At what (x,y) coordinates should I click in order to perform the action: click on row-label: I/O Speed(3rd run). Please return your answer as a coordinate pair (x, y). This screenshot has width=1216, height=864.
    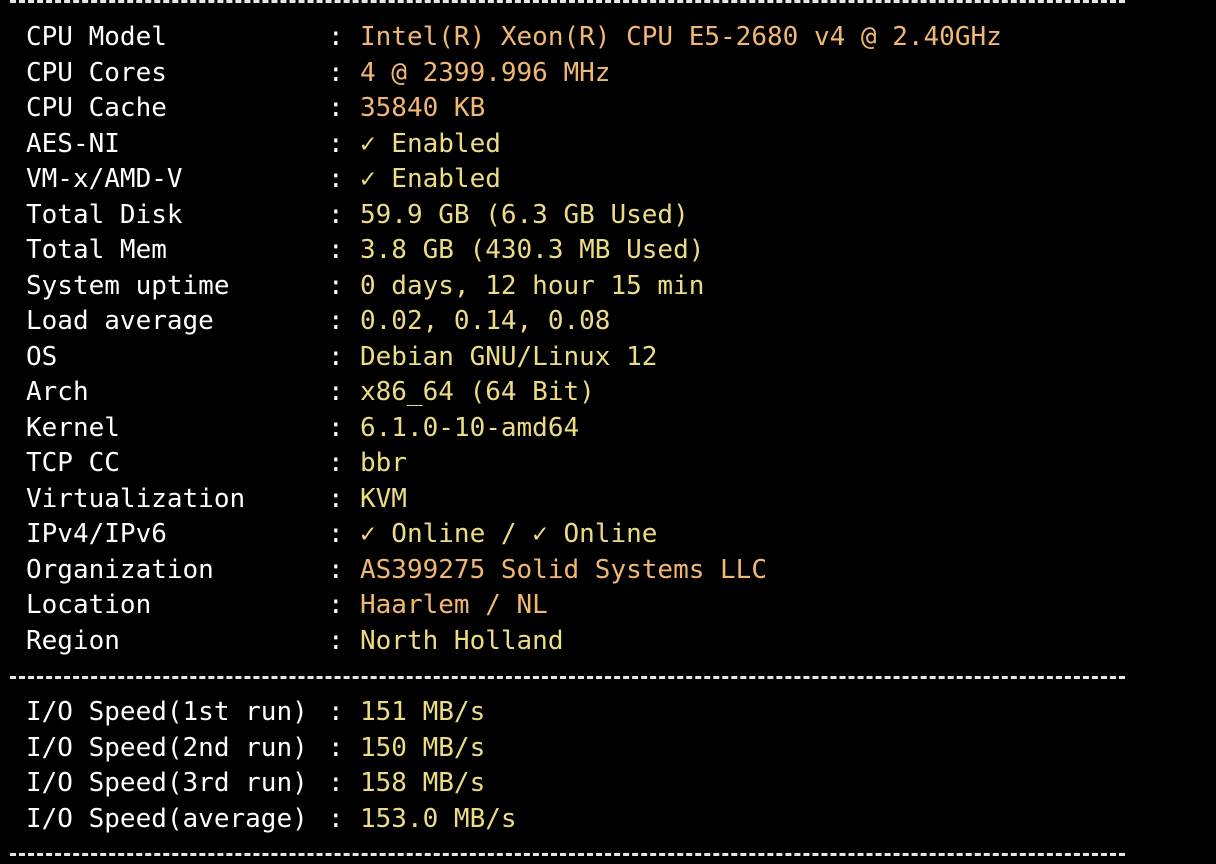
    Looking at the image, I should click on (167, 783).